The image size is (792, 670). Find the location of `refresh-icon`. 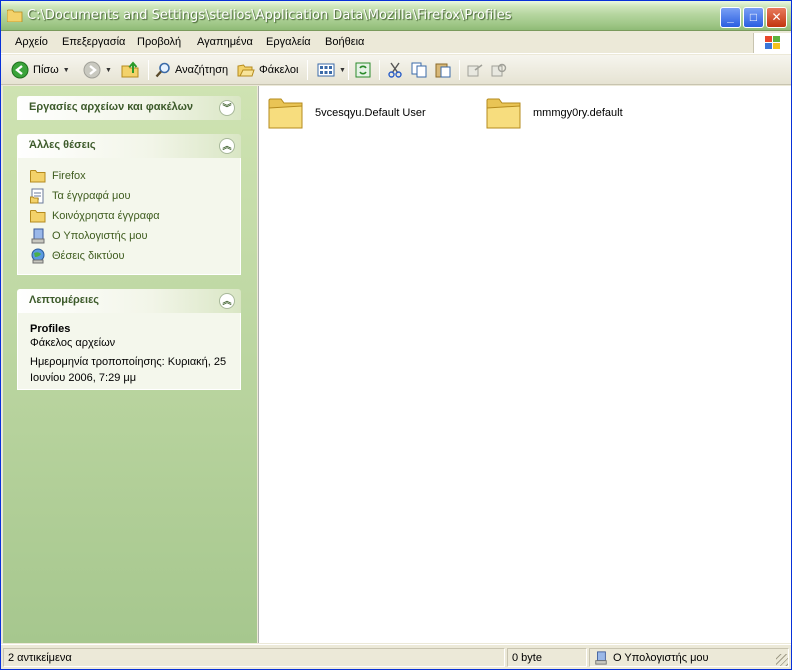

refresh-icon is located at coordinates (363, 70).